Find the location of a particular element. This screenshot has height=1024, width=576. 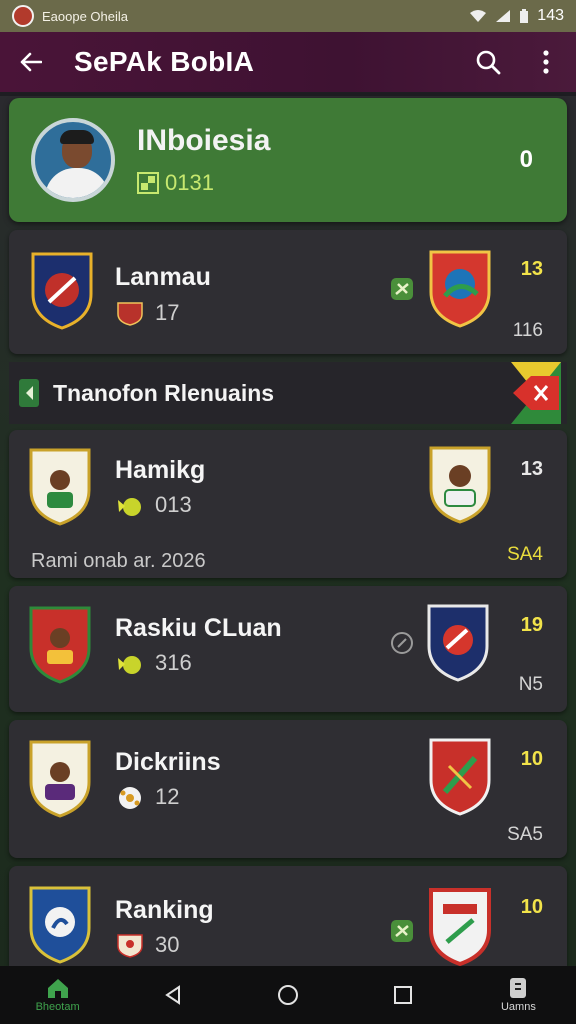

battery-icon is located at coordinates (524, 15).